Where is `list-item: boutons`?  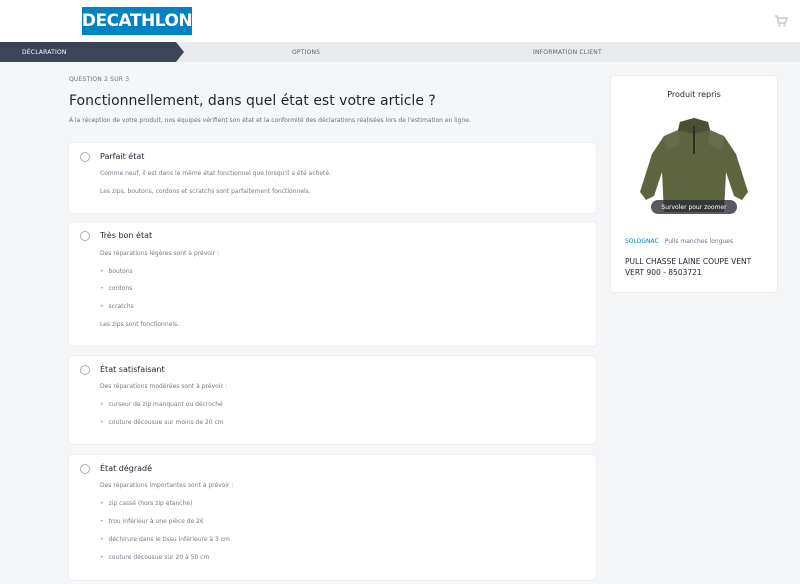
list-item: boutons is located at coordinates (116, 271).